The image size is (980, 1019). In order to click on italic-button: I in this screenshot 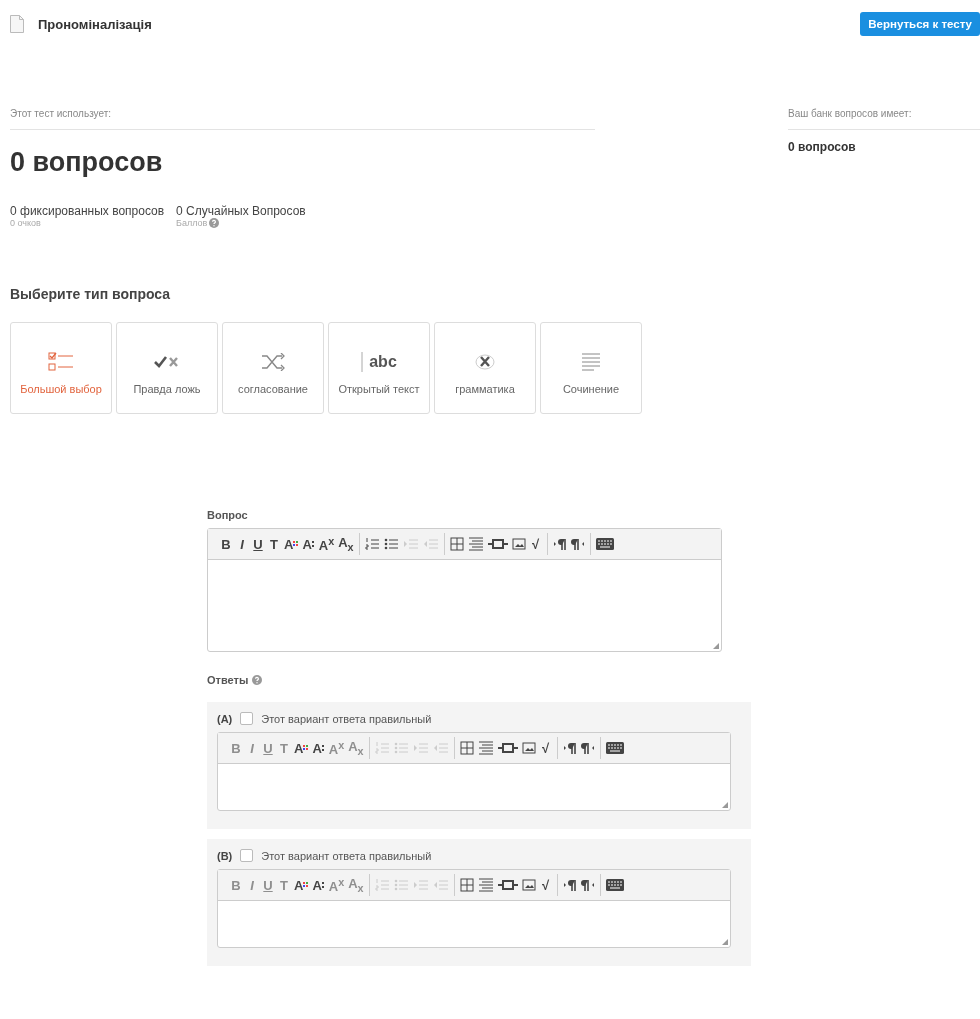, I will do `click(242, 544)`.